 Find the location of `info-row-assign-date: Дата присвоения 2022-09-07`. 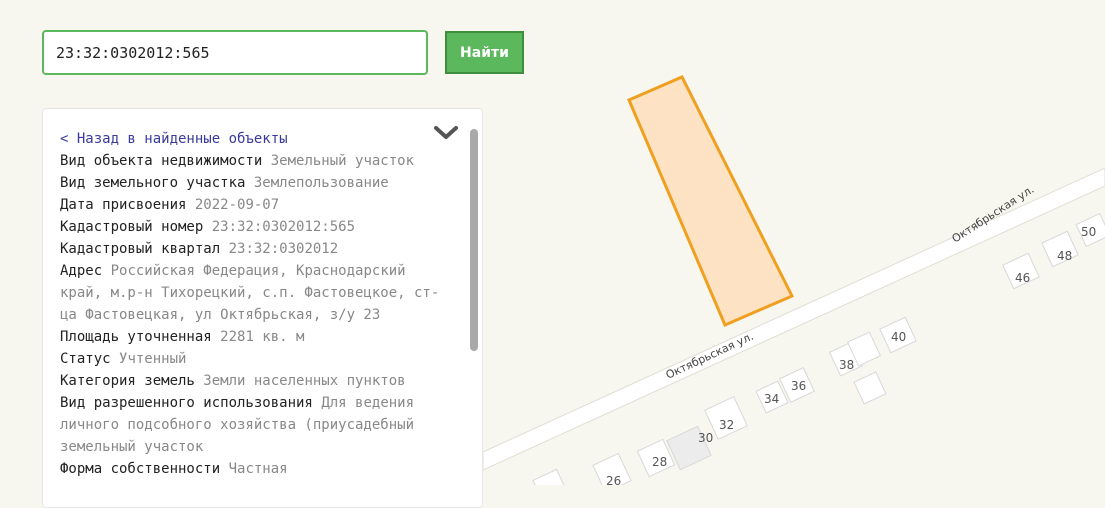

info-row-assign-date: Дата присвоения 2022-09-07 is located at coordinates (255, 205).